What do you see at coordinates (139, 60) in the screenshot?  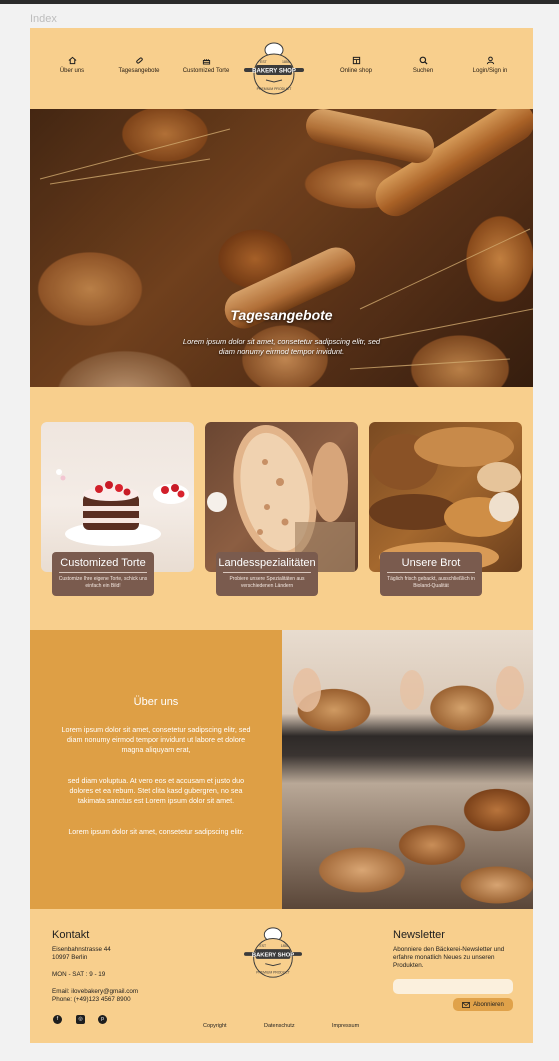 I see `bread-icon` at bounding box center [139, 60].